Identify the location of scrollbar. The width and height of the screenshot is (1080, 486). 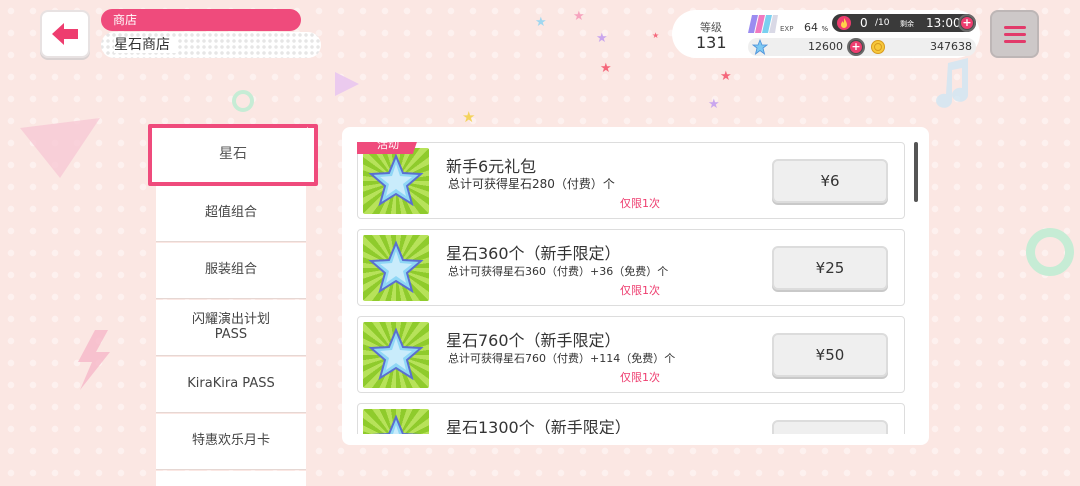
(916, 172).